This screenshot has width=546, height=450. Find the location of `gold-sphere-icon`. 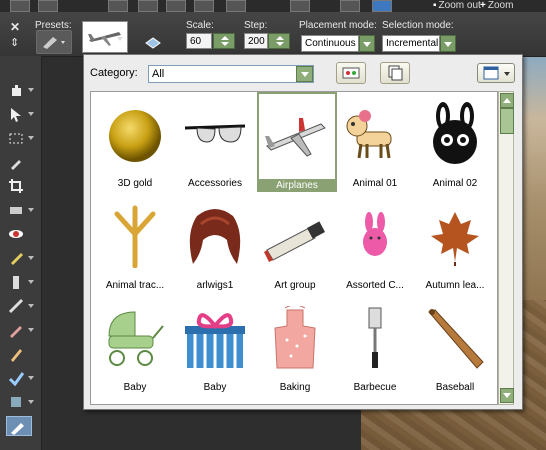

gold-sphere-icon is located at coordinates (135, 136).